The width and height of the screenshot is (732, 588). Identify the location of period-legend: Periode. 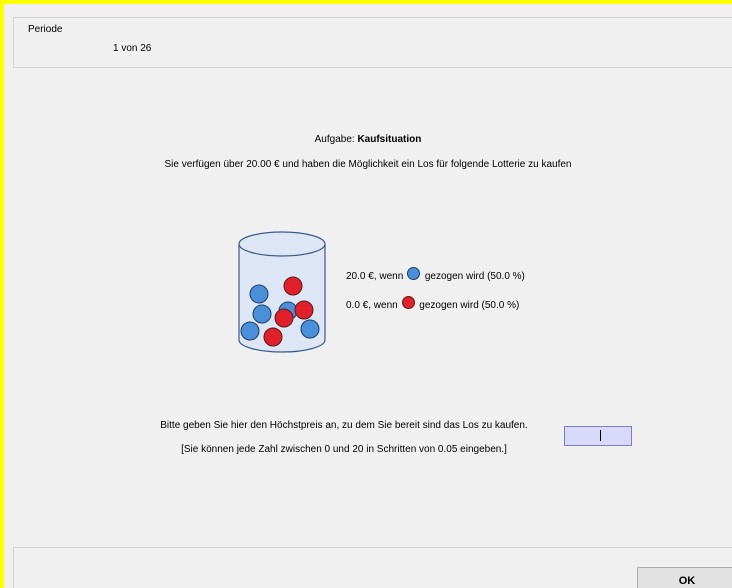
(45, 29).